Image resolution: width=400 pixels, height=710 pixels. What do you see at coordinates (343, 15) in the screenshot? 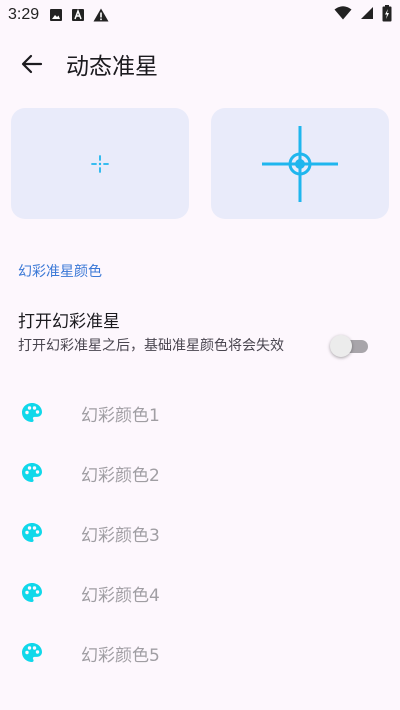
I see `wifi-icon` at bounding box center [343, 15].